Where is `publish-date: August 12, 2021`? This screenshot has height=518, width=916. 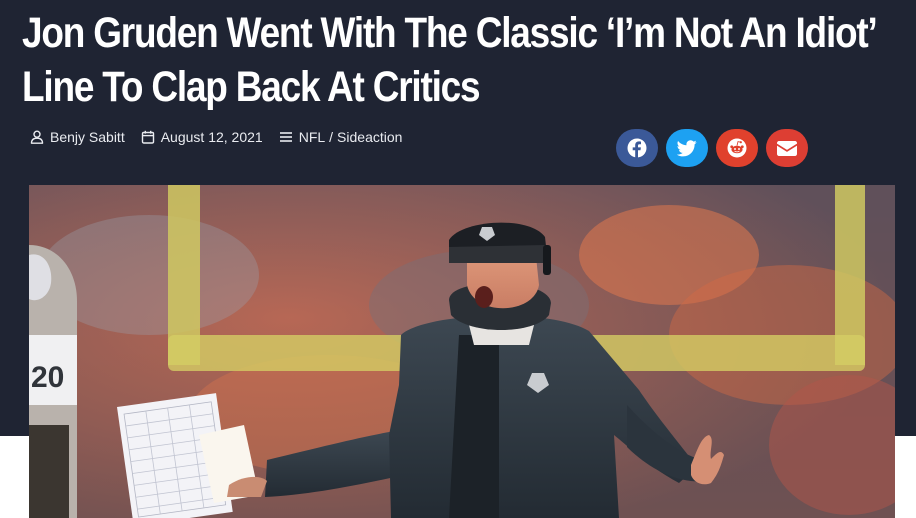
publish-date: August 12, 2021 is located at coordinates (212, 137).